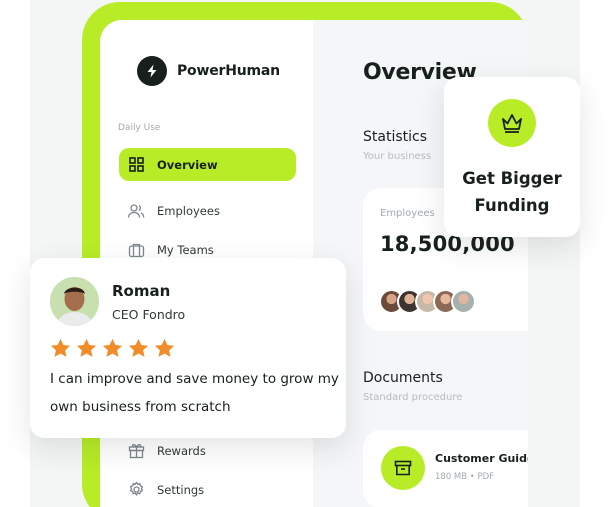  I want to click on document-name: Customer Guide, so click(481, 458).